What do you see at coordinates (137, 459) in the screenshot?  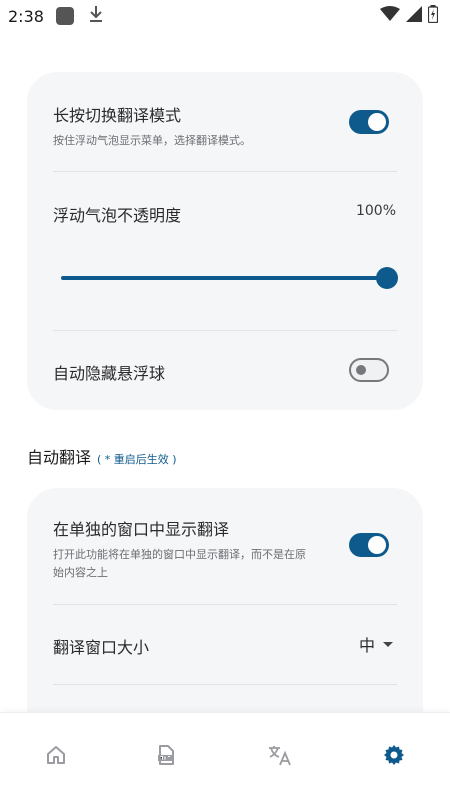 I see `section-note: ( * 重启后生效 )` at bounding box center [137, 459].